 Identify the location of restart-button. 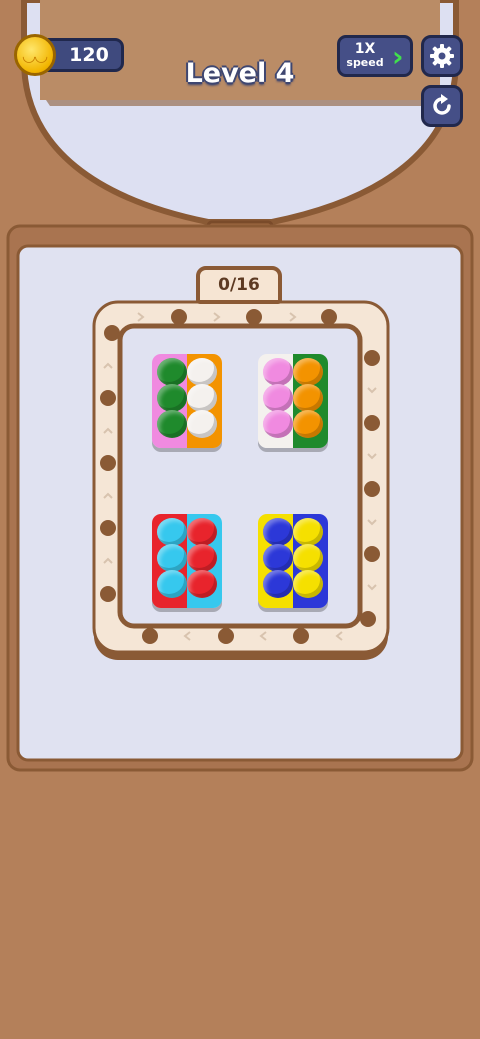
(442, 106).